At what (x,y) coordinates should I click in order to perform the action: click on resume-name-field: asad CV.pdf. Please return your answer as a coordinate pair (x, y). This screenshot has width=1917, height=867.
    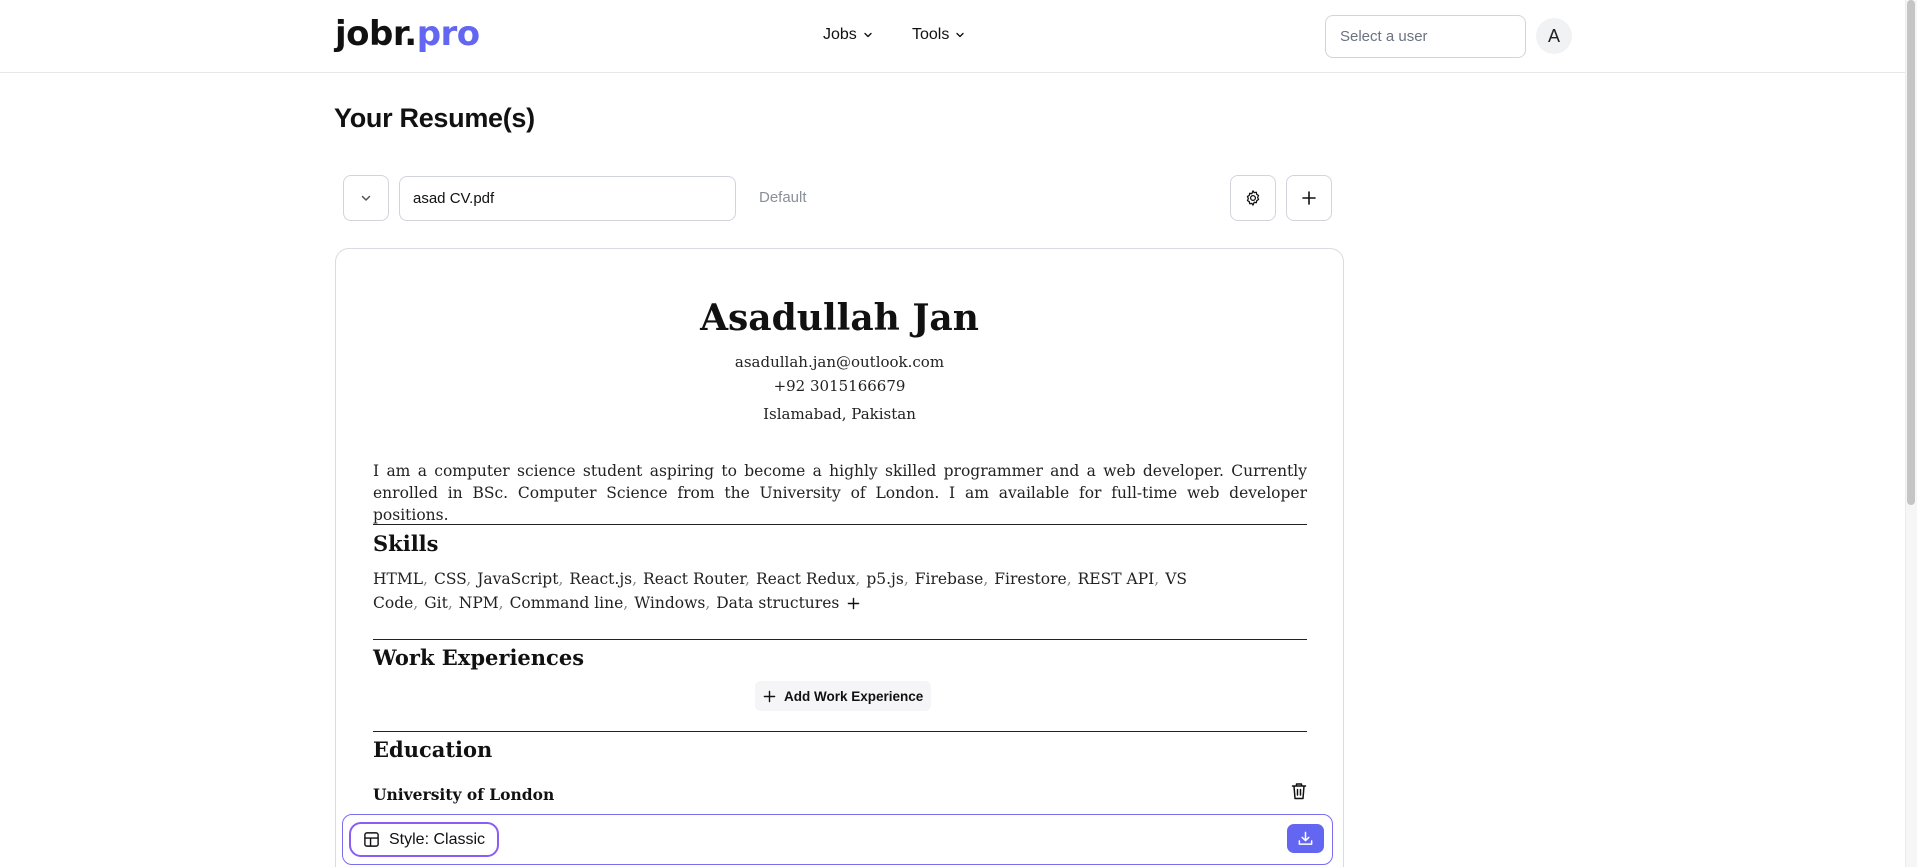
    Looking at the image, I should click on (567, 198).